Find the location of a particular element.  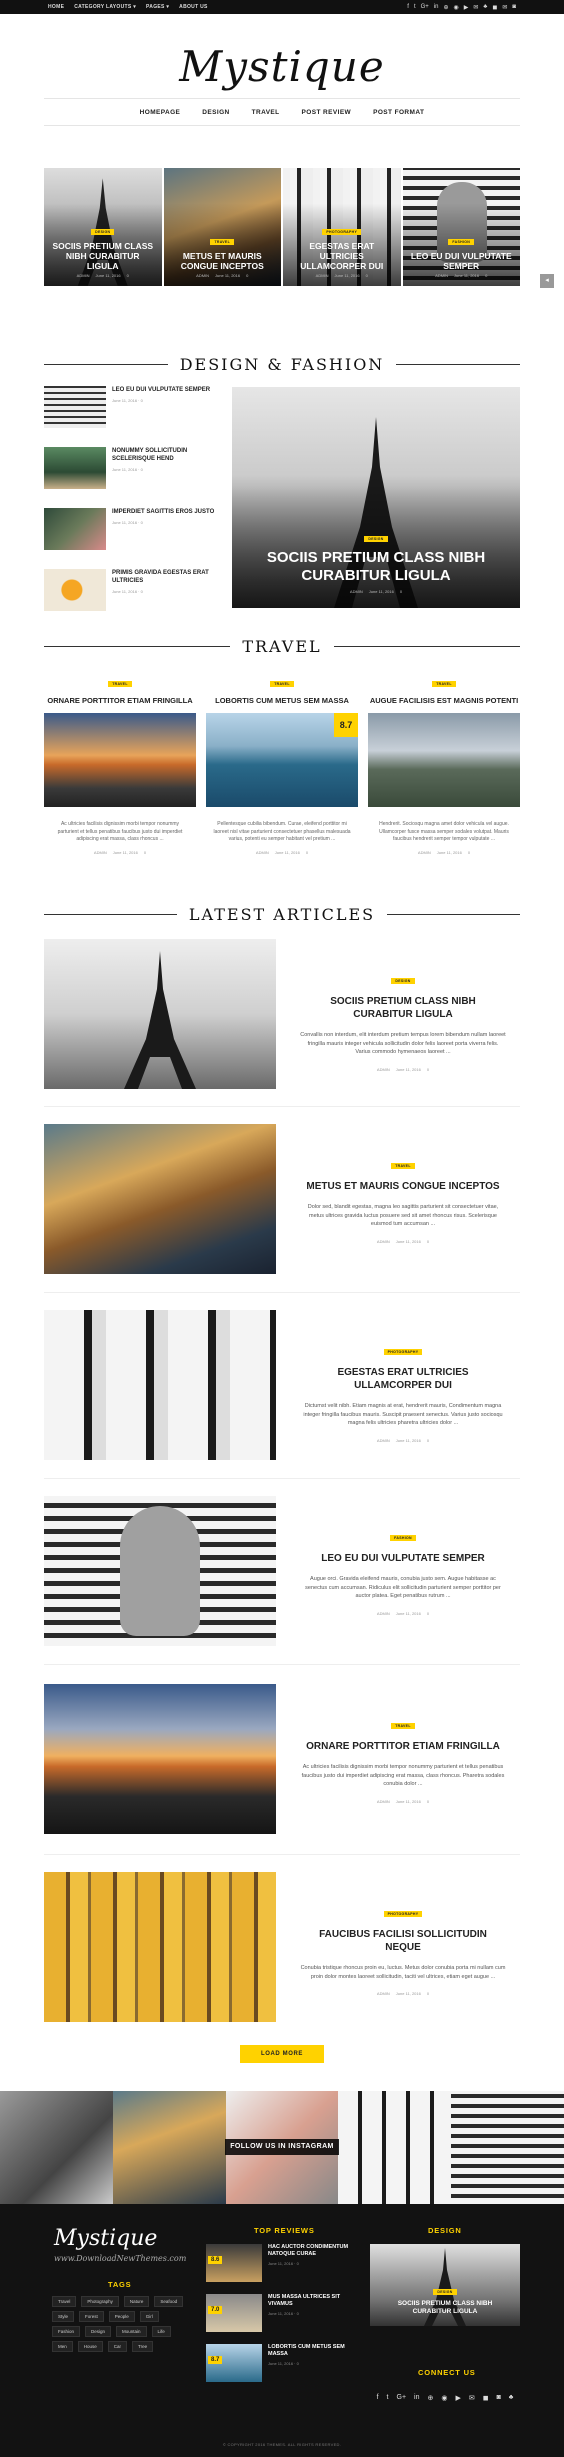

site-logo: Mystique is located at coordinates (282, 66).